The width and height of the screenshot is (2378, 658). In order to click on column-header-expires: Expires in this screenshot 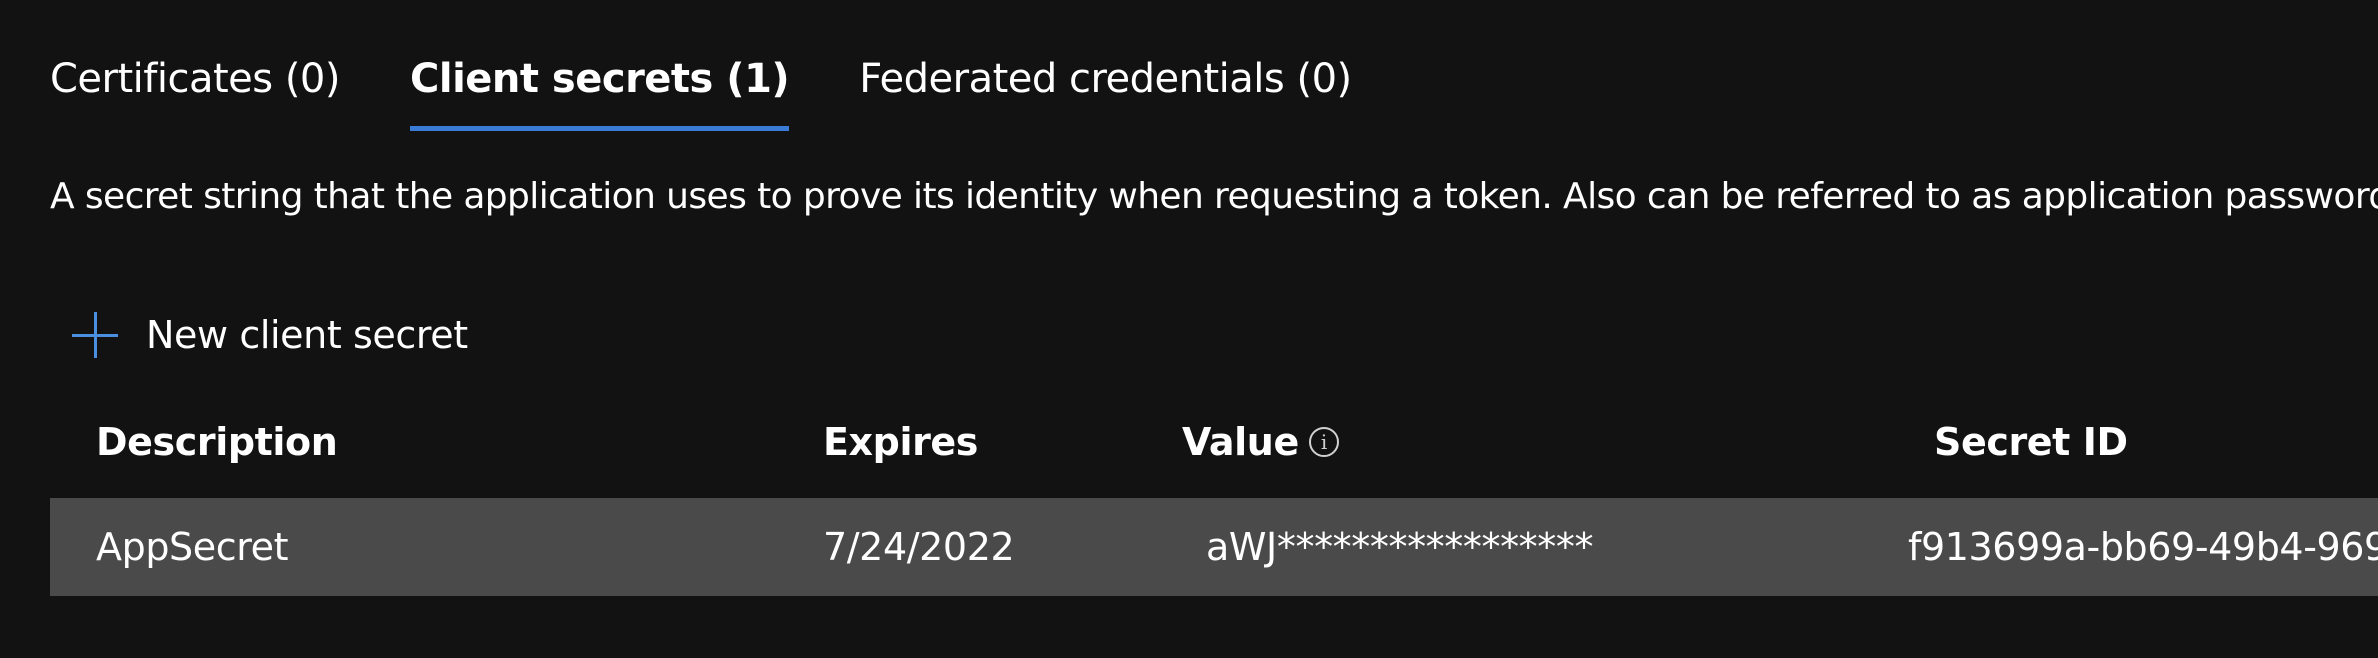, I will do `click(900, 442)`.